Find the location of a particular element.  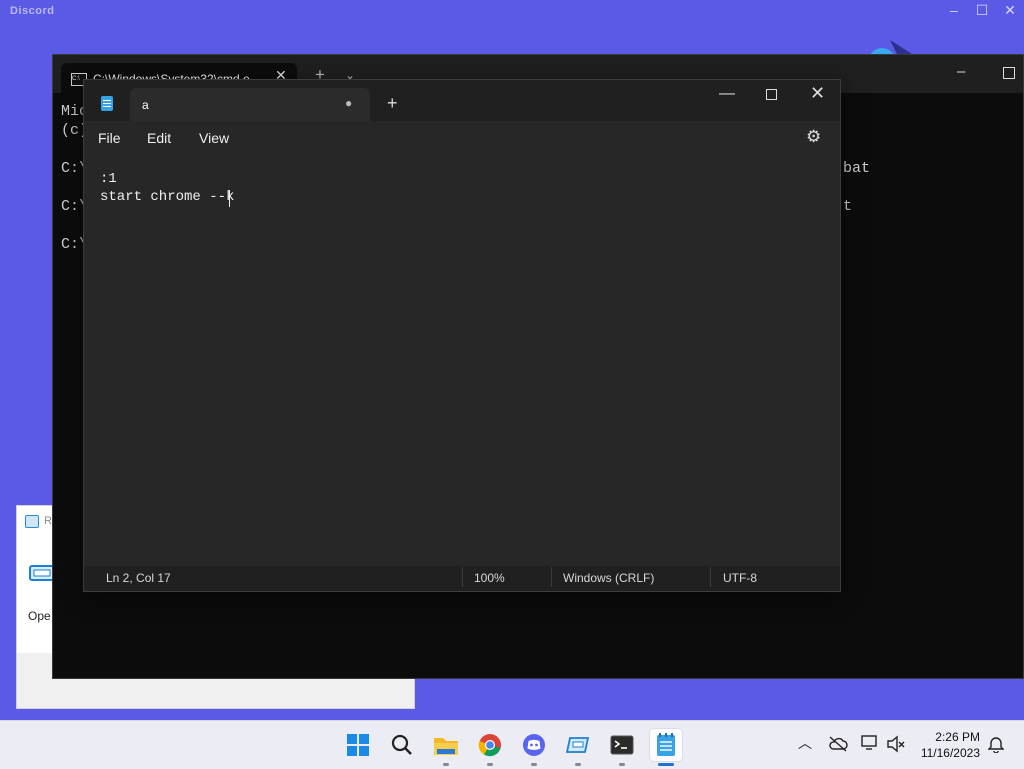

menu-file: File is located at coordinates (109, 138).